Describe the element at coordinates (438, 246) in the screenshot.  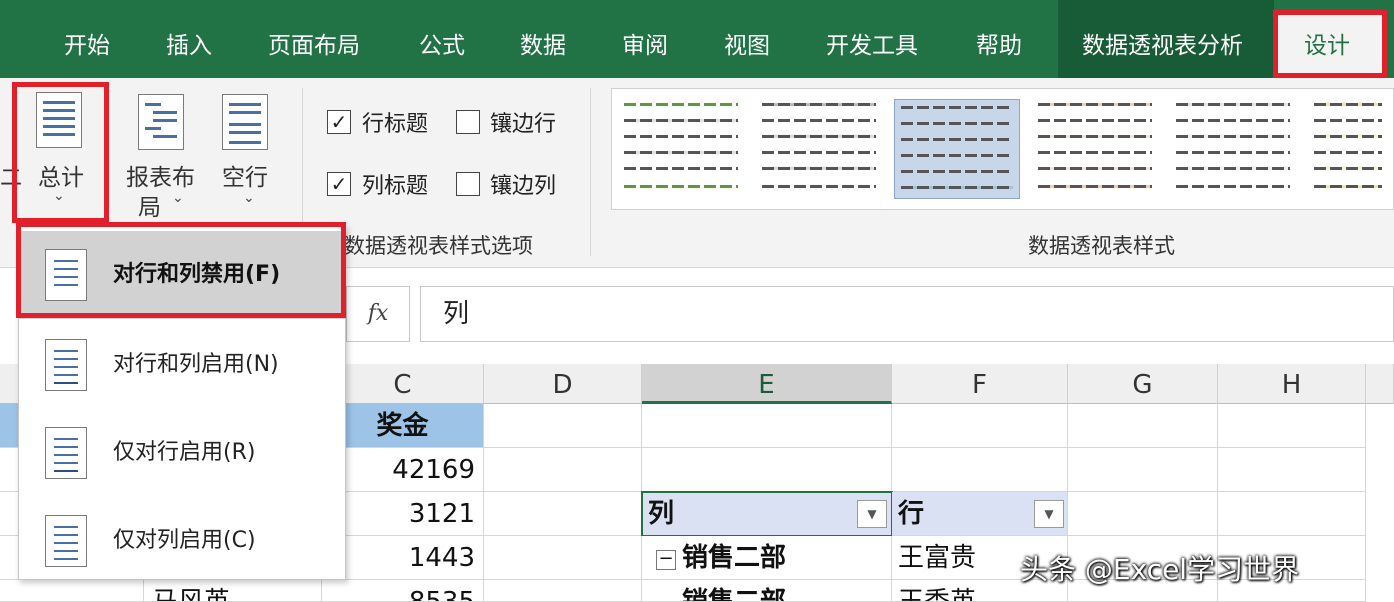
I see `style-options-group-label: 数据透视表样式选项` at that location.